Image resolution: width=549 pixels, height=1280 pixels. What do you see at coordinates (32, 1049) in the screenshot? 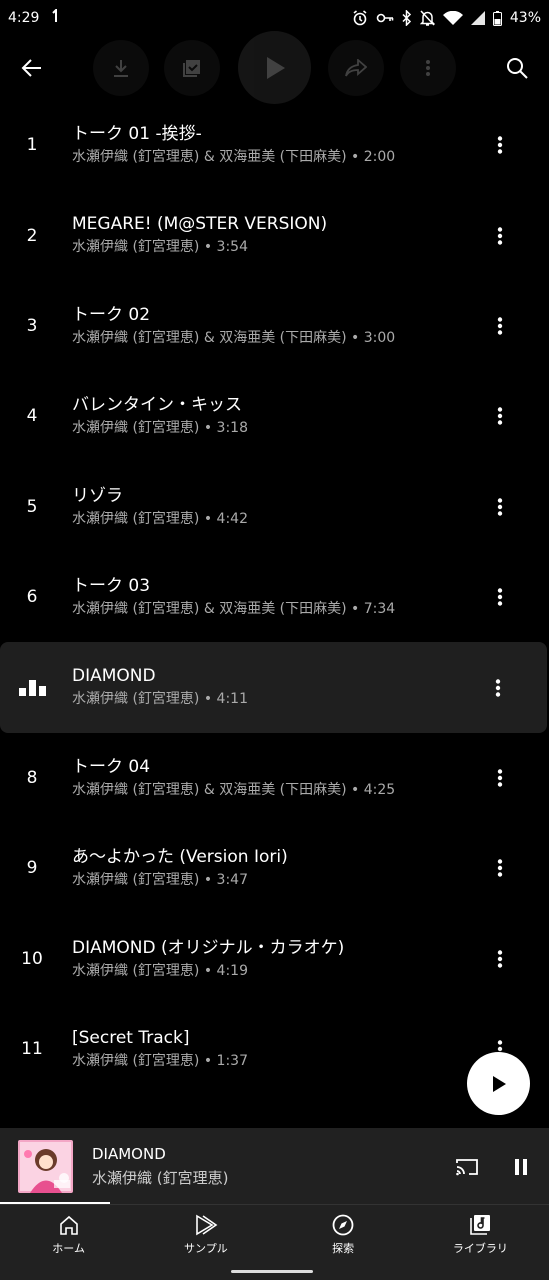
I see `track-number: 11` at bounding box center [32, 1049].